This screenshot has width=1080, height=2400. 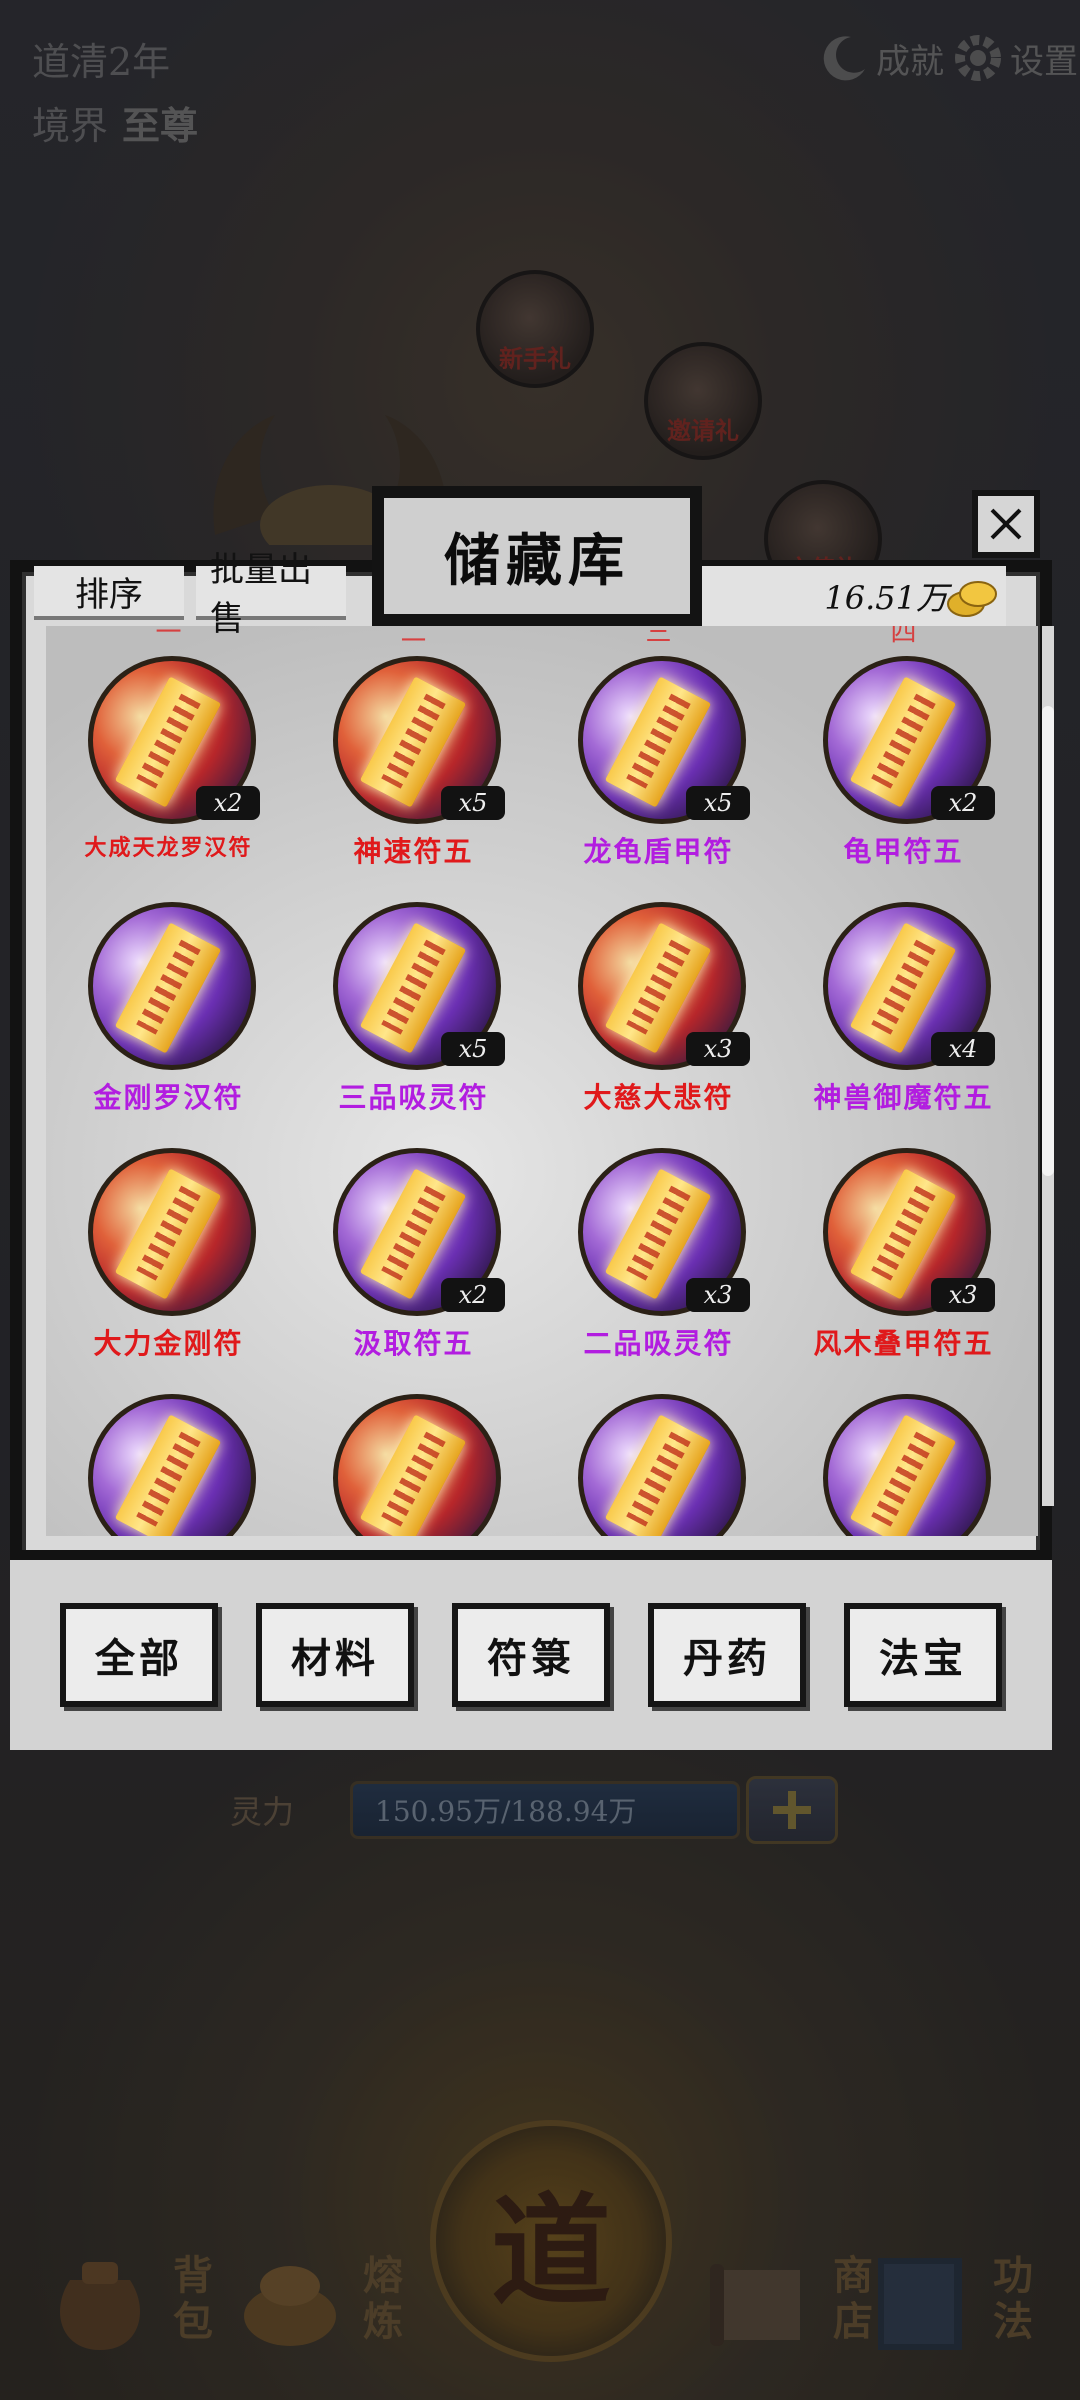 I want to click on item-name: 神兽御魔符五, so click(x=903, y=1097).